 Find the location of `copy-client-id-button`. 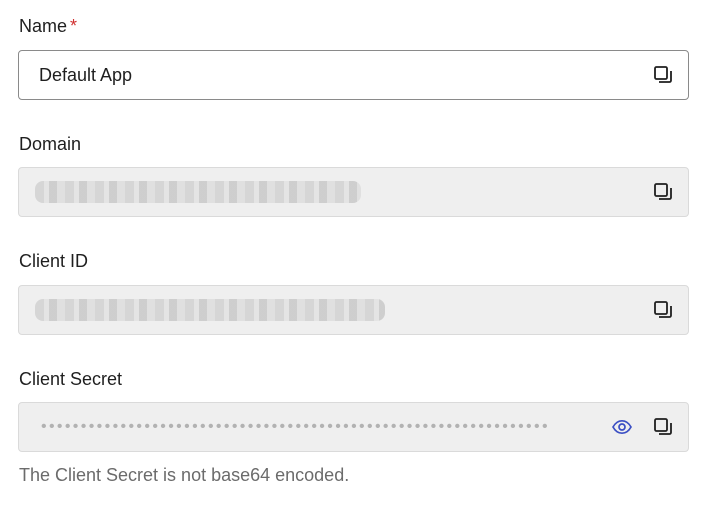

copy-client-id-button is located at coordinates (663, 310).